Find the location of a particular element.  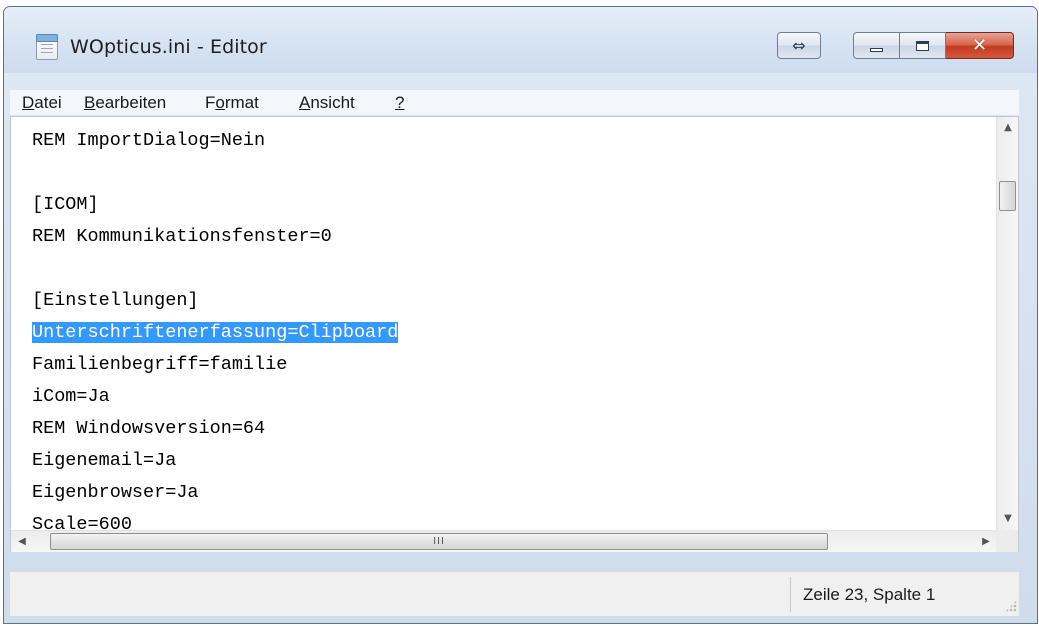

text-line: [ICOM] is located at coordinates (514, 205).